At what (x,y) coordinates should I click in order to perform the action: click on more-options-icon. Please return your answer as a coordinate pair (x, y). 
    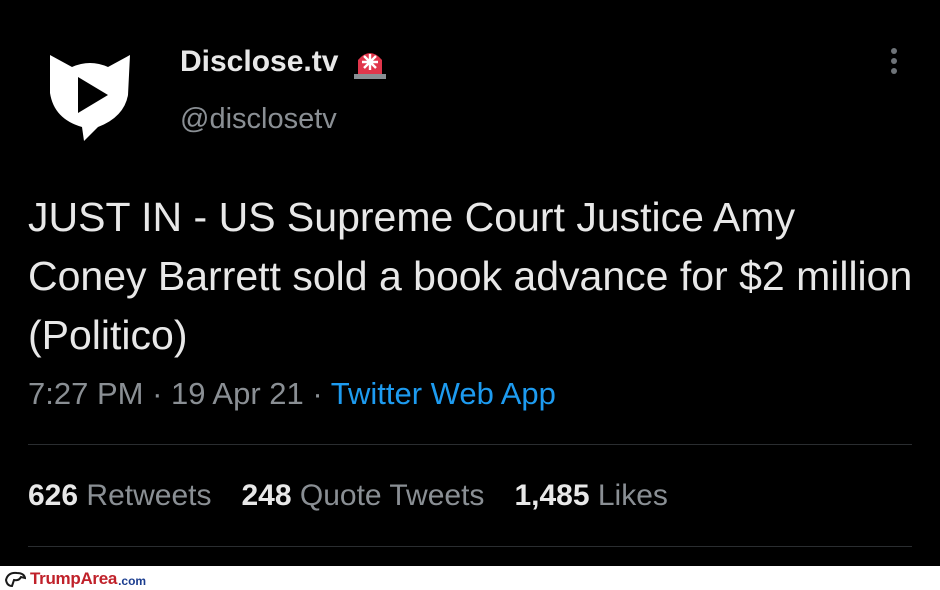
    Looking at the image, I should click on (894, 64).